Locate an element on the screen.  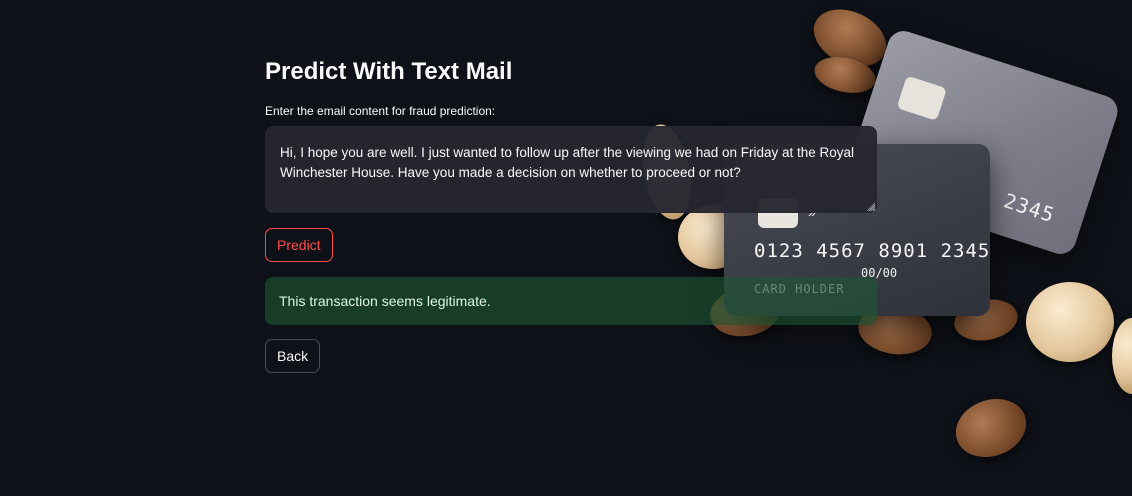
resize-handle-icon is located at coordinates (871, 207).